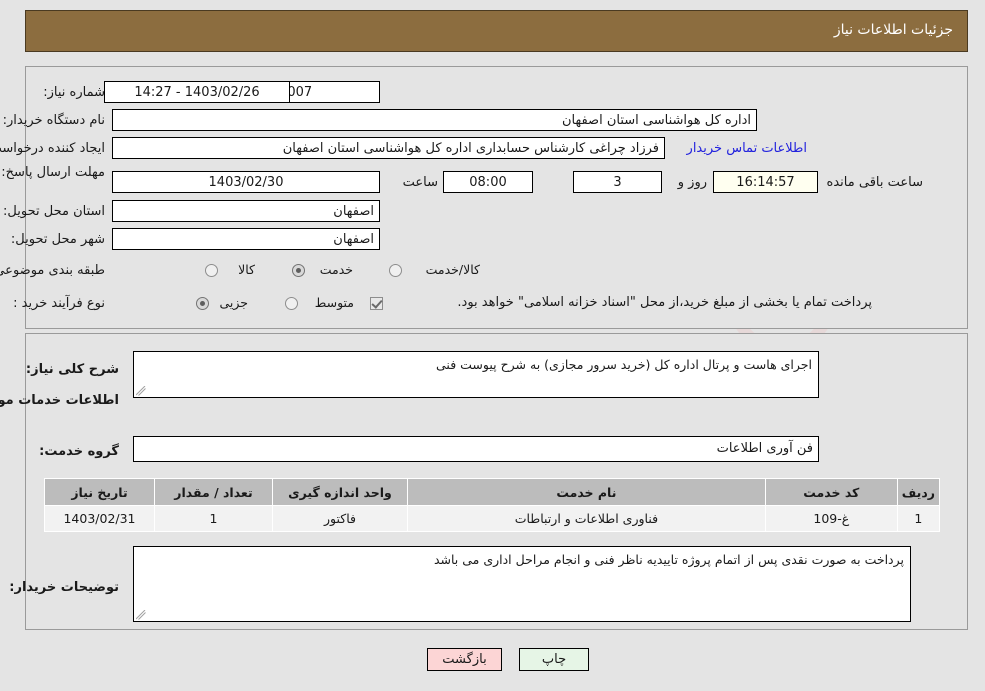 This screenshot has height=691, width=985. Describe the element at coordinates (336, 269) in the screenshot. I see `radio-subject-khedmat-label: خدمت` at that location.